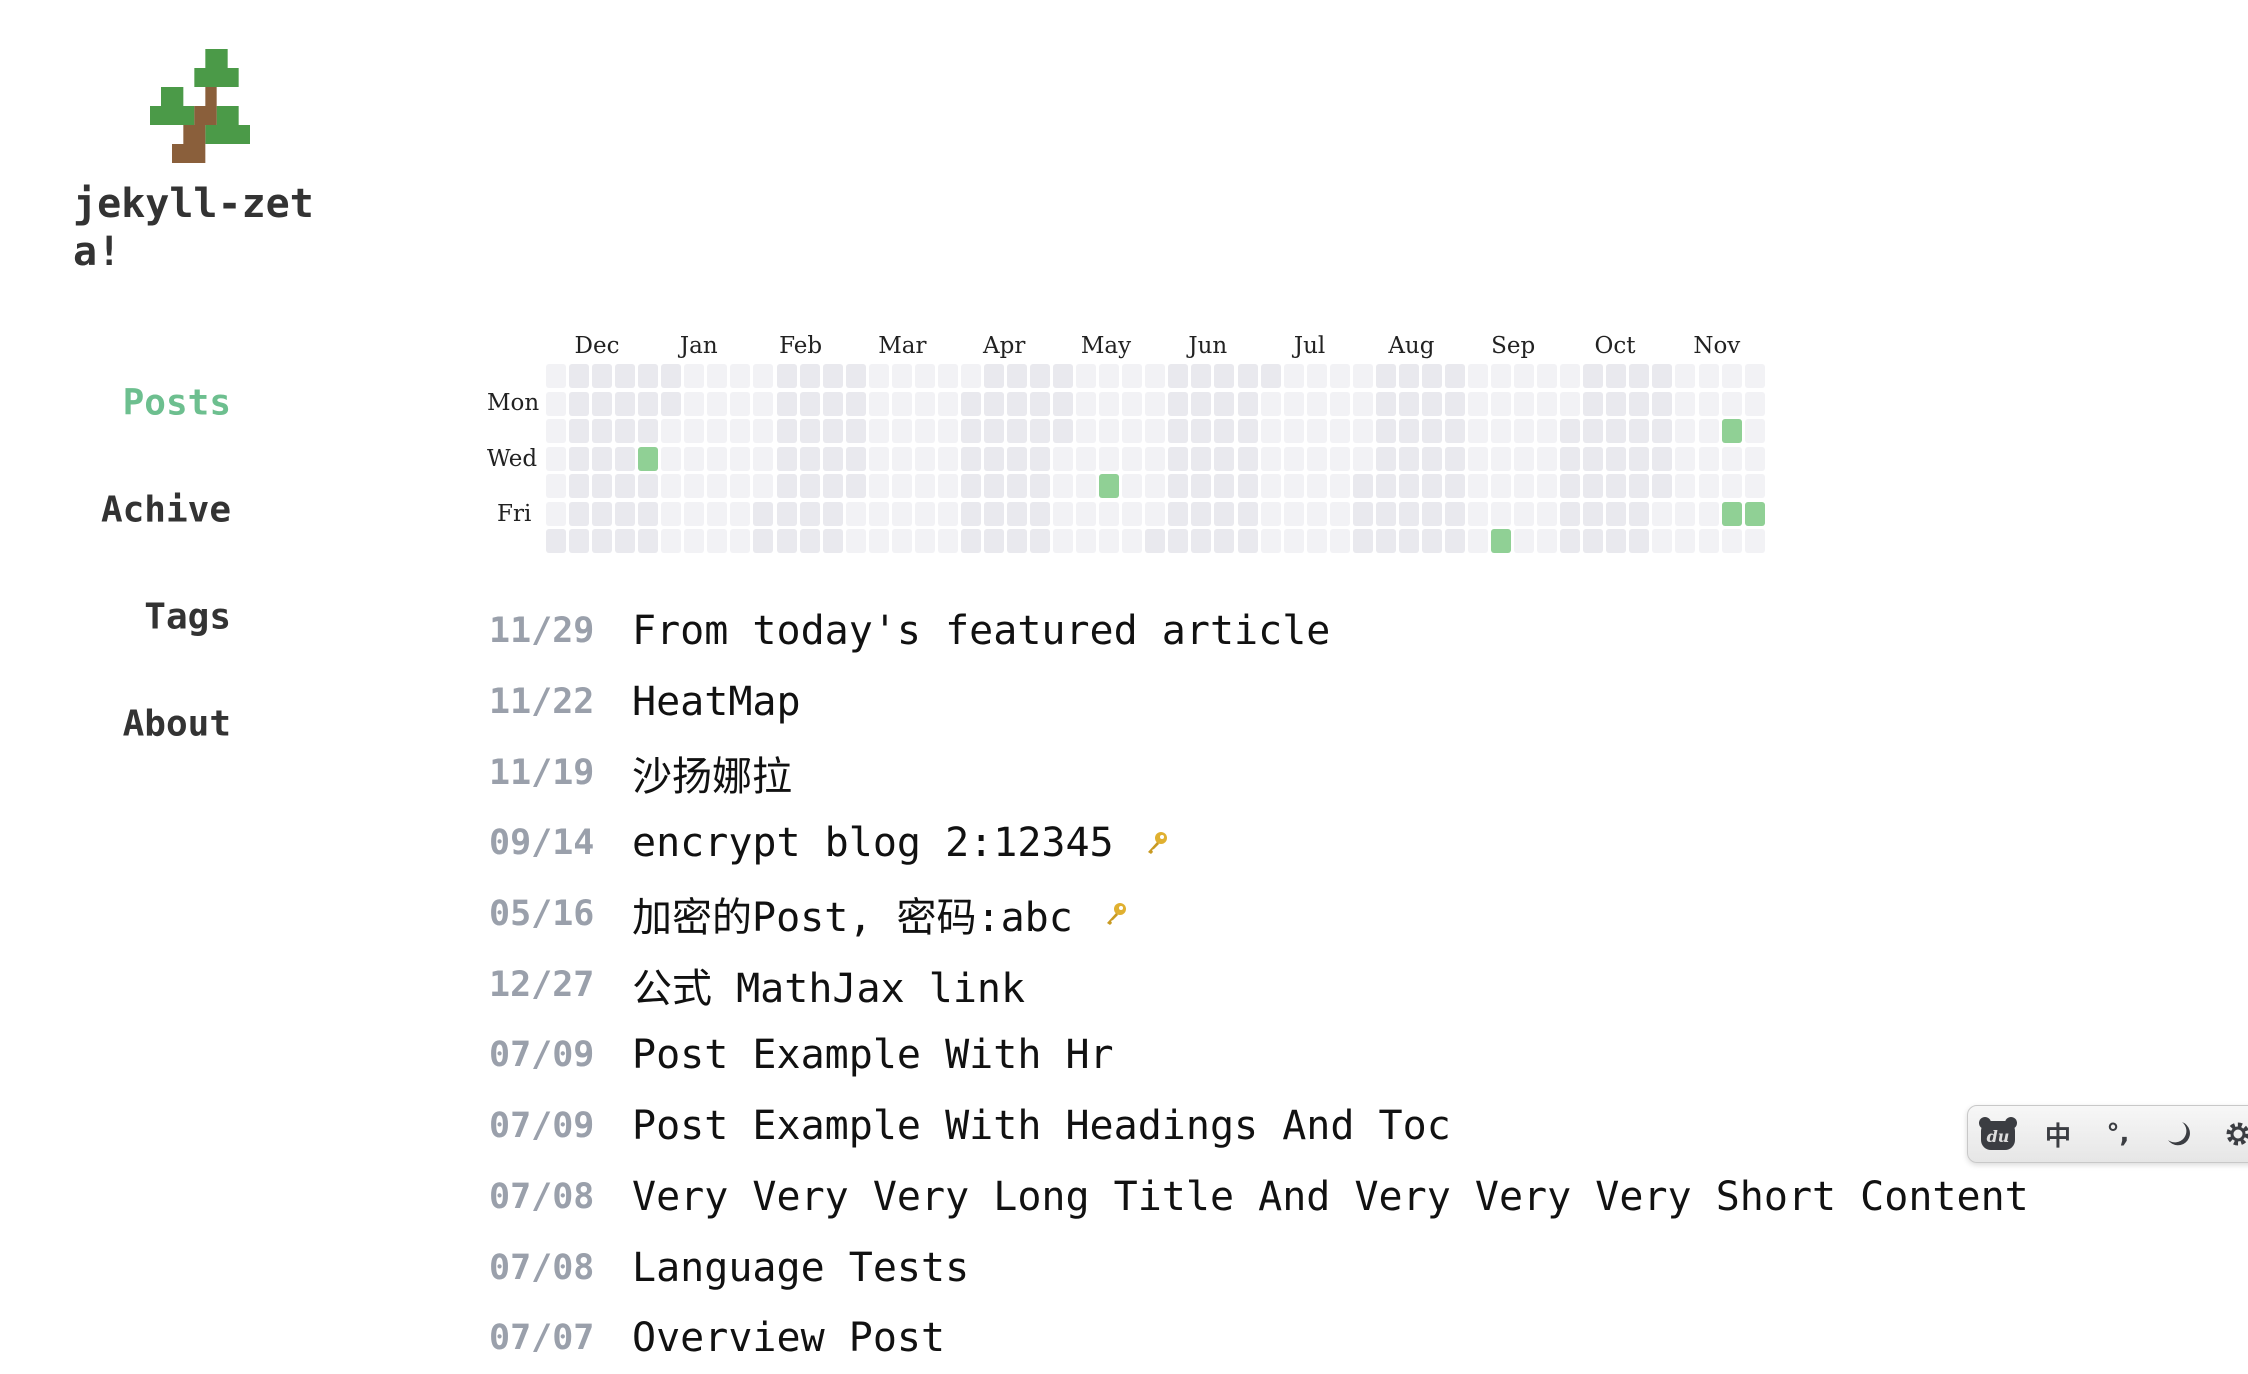 This screenshot has height=1374, width=2248. Describe the element at coordinates (1411, 346) in the screenshot. I see `month-label: Aug` at that location.